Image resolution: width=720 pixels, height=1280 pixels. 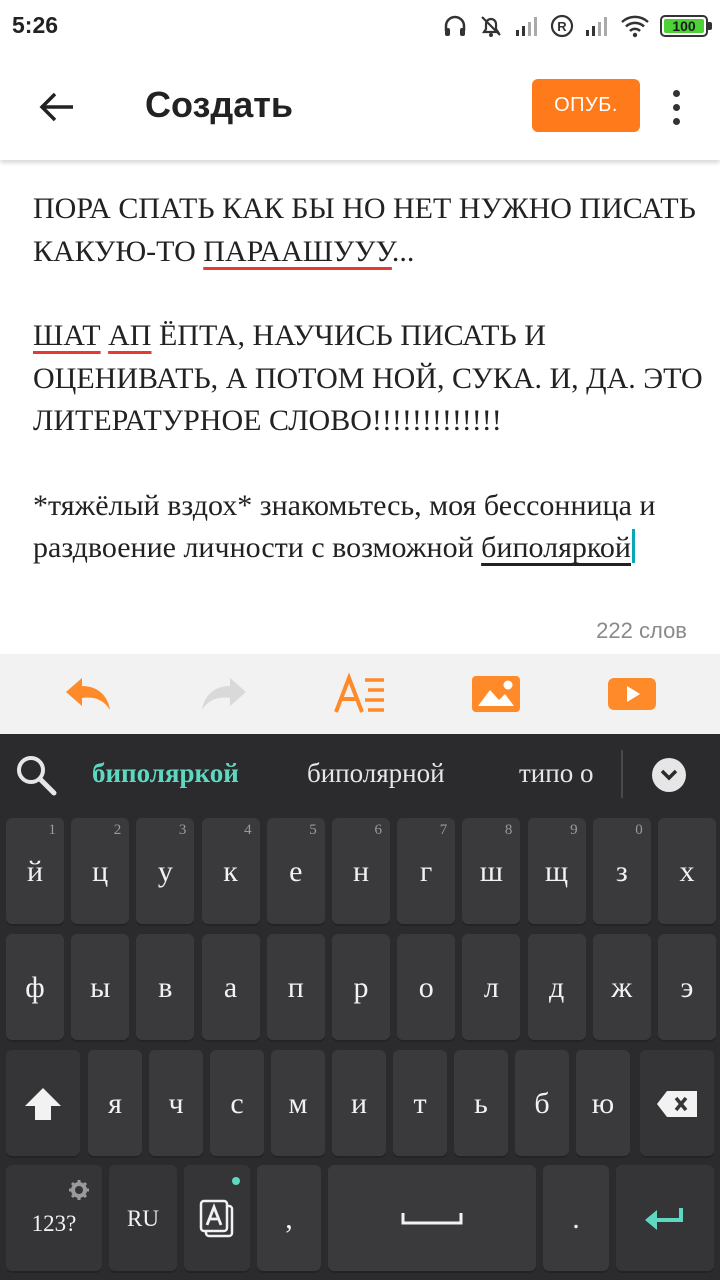 What do you see at coordinates (577, 26) in the screenshot?
I see `status-icons: R 100` at bounding box center [577, 26].